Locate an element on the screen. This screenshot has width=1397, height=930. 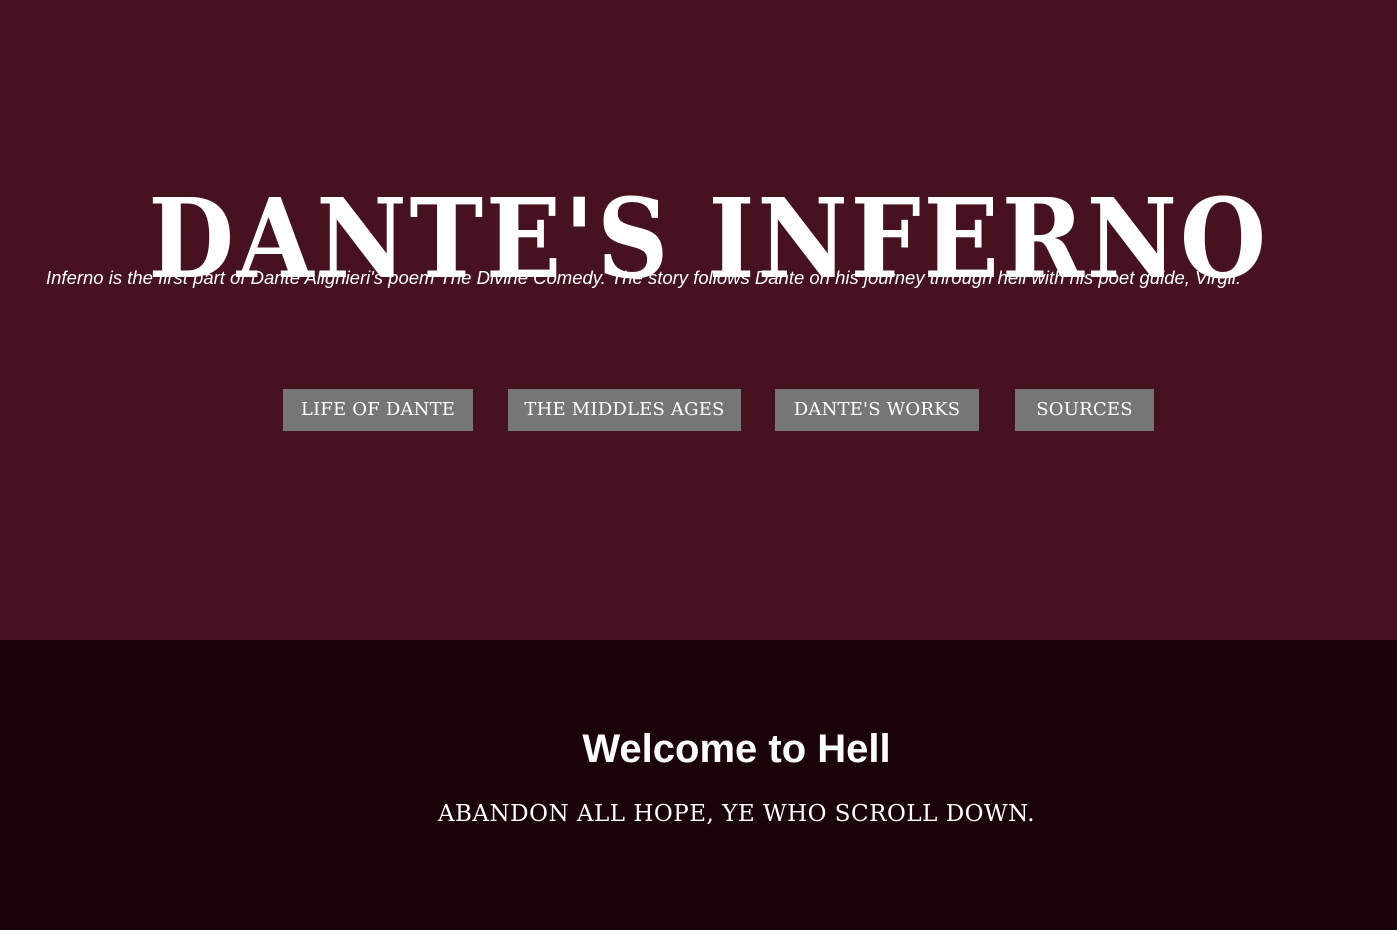
nav-link-sources: Sources is located at coordinates (1084, 410).